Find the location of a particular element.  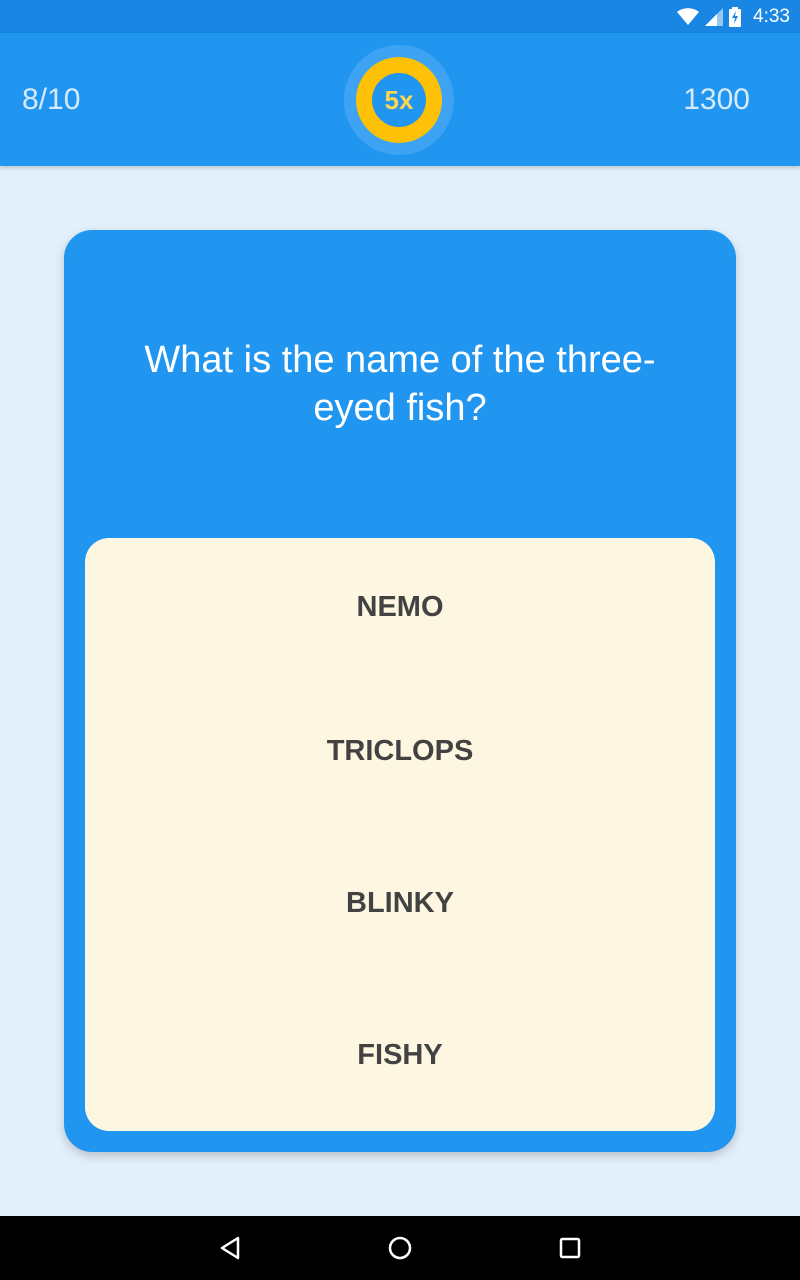

wifi-icon is located at coordinates (688, 16).